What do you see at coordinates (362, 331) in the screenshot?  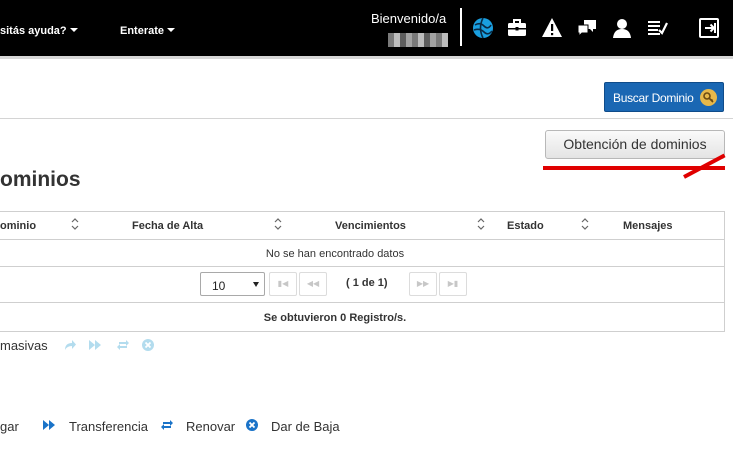 I see `table-bottom-border` at bounding box center [362, 331].